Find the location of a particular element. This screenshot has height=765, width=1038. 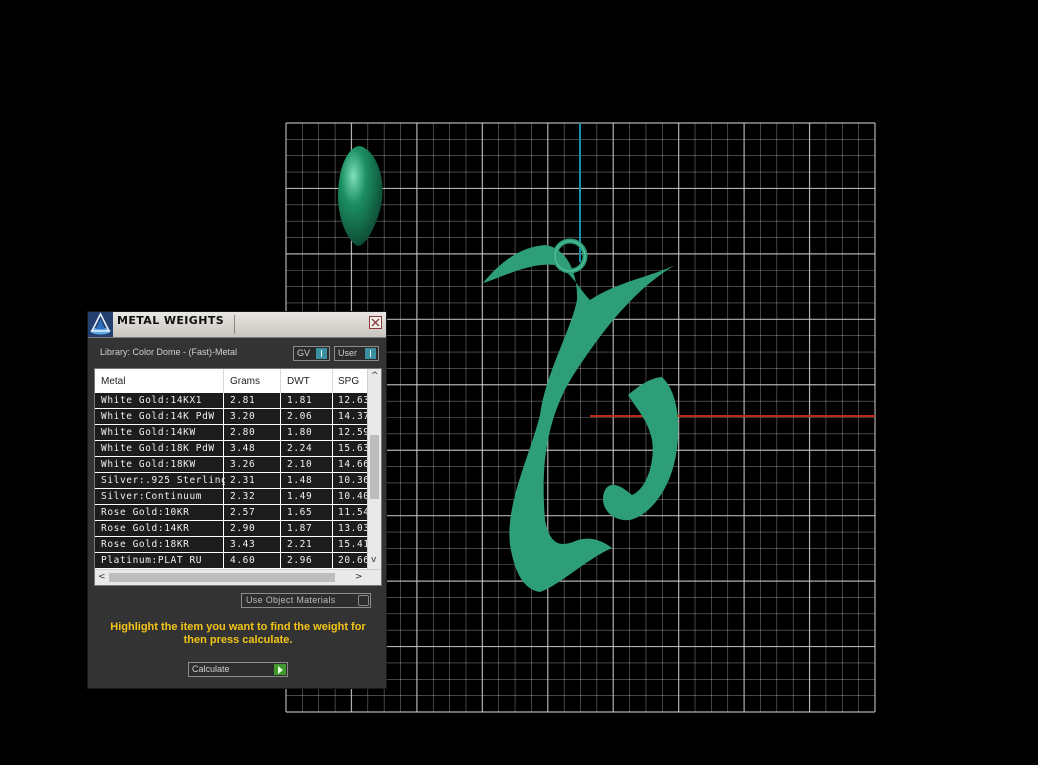

cell-metal: Silver:.925 Sterling is located at coordinates (163, 480).